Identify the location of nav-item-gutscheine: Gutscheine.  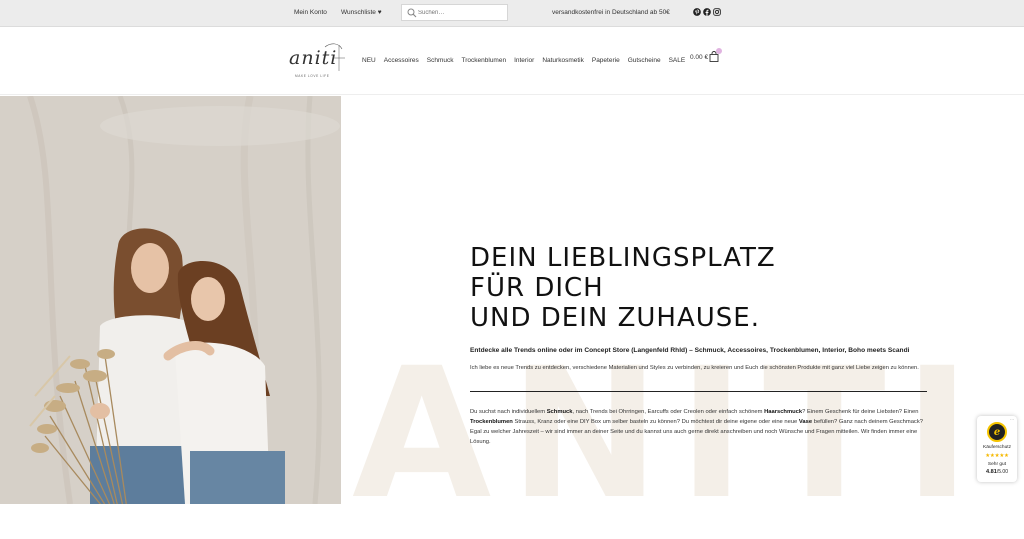
(644, 60).